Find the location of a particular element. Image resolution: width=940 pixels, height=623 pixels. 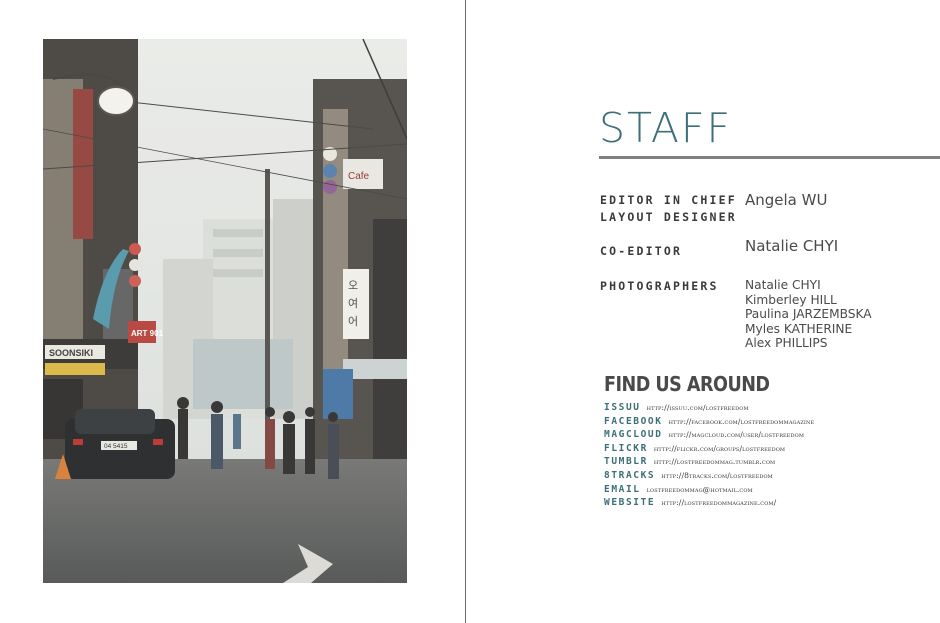

photographer-name: Paulina JARZEMBSKA is located at coordinates (808, 314).